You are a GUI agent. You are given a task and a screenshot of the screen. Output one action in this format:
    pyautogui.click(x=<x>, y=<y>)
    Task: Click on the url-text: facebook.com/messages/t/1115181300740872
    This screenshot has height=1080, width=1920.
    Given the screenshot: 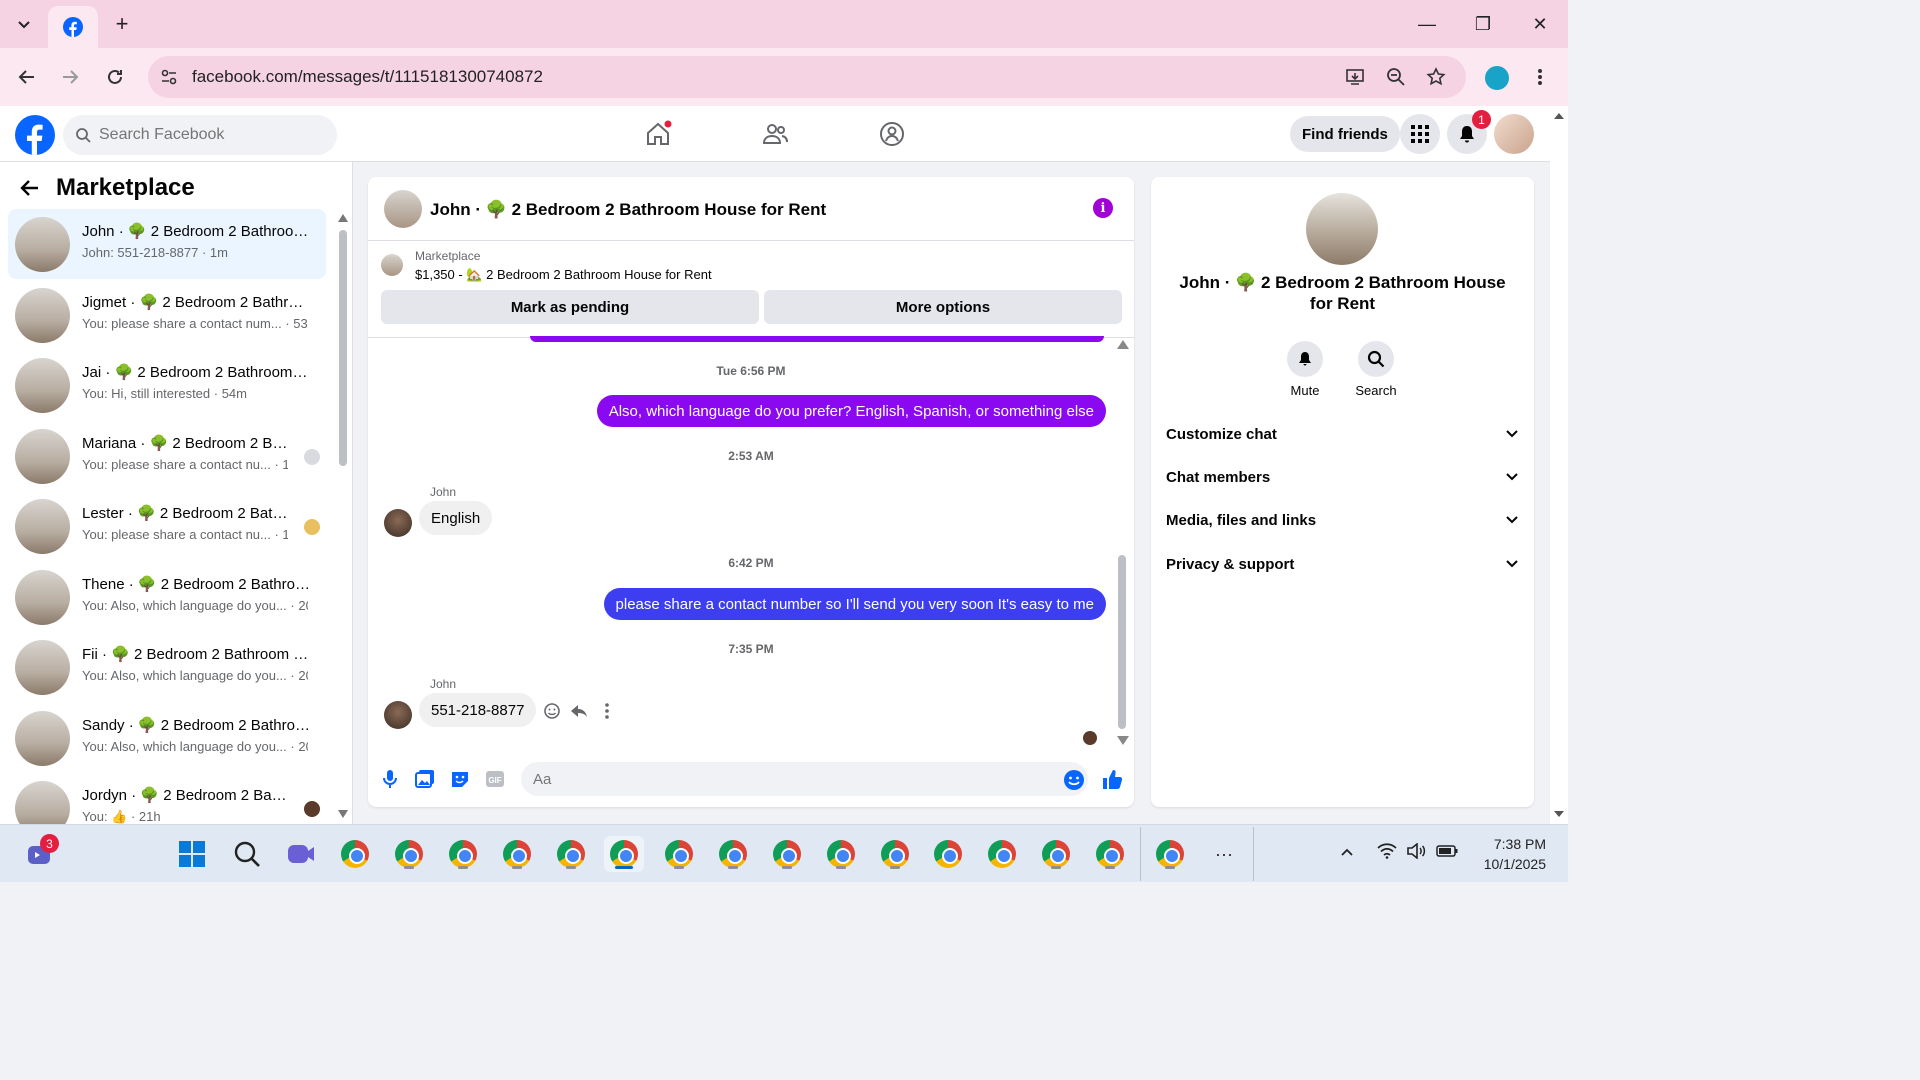 What is the action you would take?
    pyautogui.click(x=367, y=77)
    